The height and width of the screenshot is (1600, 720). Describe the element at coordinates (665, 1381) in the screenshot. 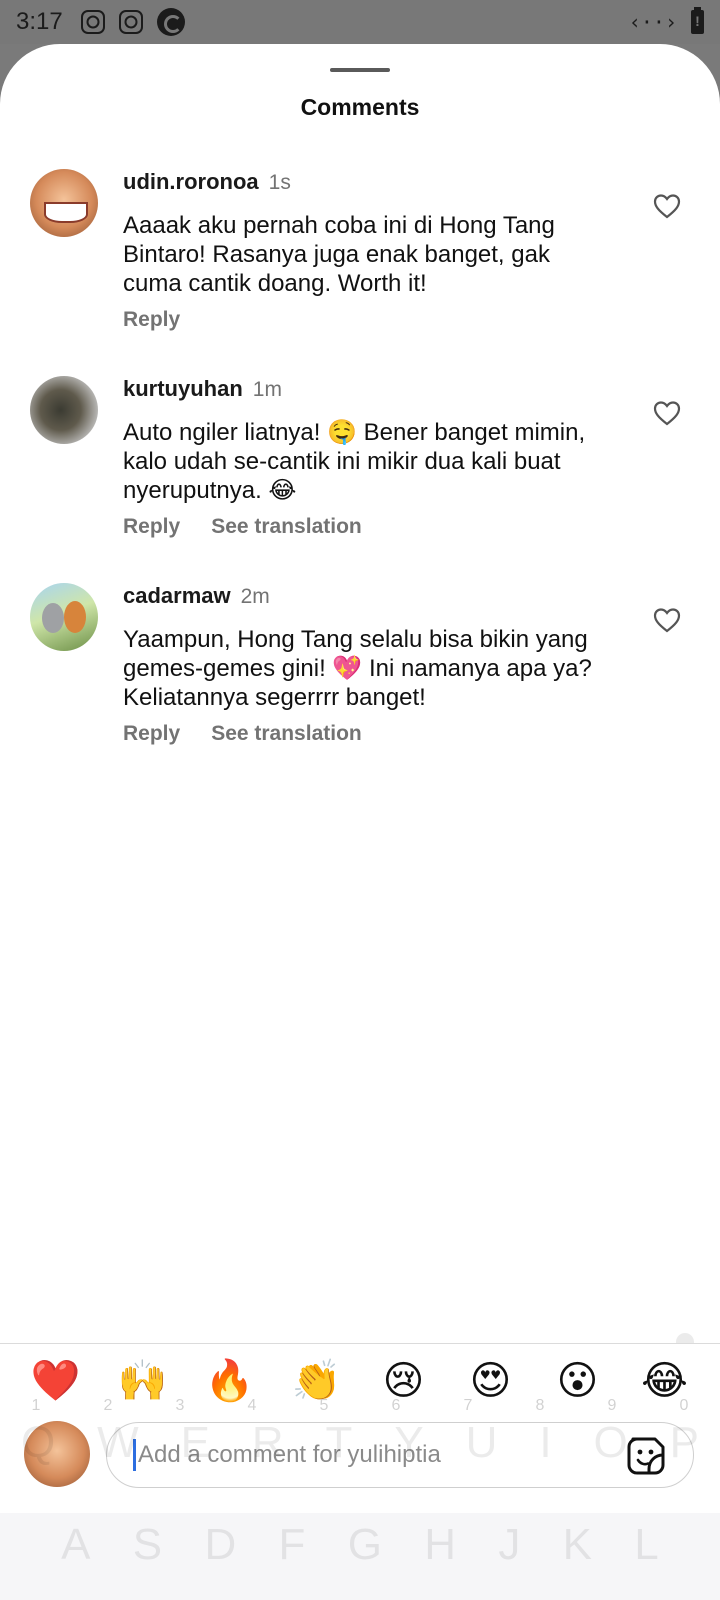

I see `emoji-laughing: 😂` at that location.